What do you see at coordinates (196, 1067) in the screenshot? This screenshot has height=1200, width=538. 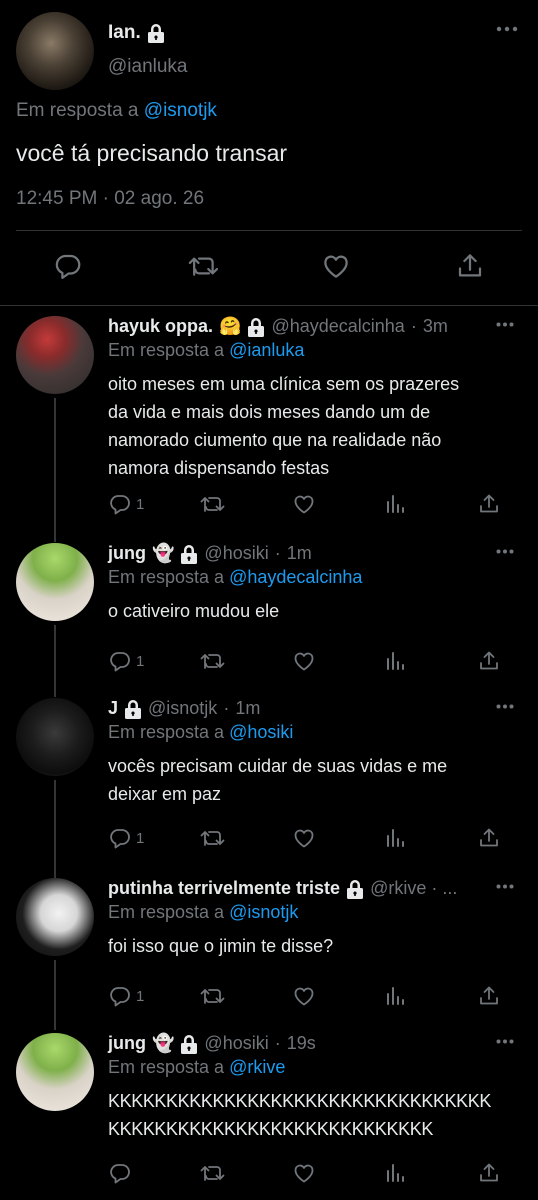 I see `reply-context: Em resposta a @rkive` at bounding box center [196, 1067].